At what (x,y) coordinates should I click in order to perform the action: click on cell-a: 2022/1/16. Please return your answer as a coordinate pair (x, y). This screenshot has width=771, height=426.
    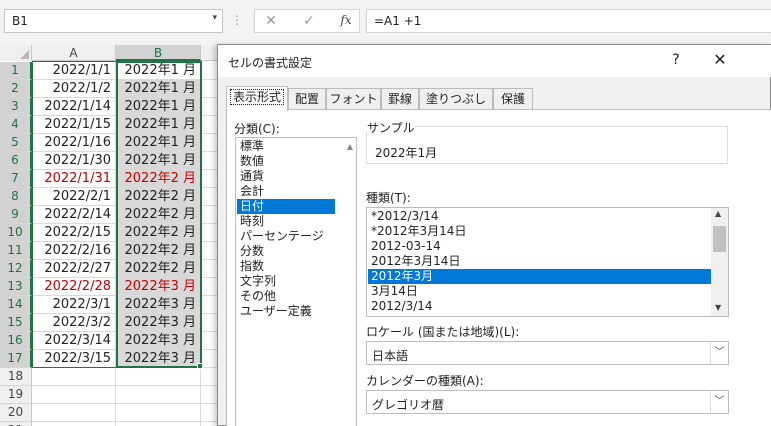
    Looking at the image, I should click on (74, 143).